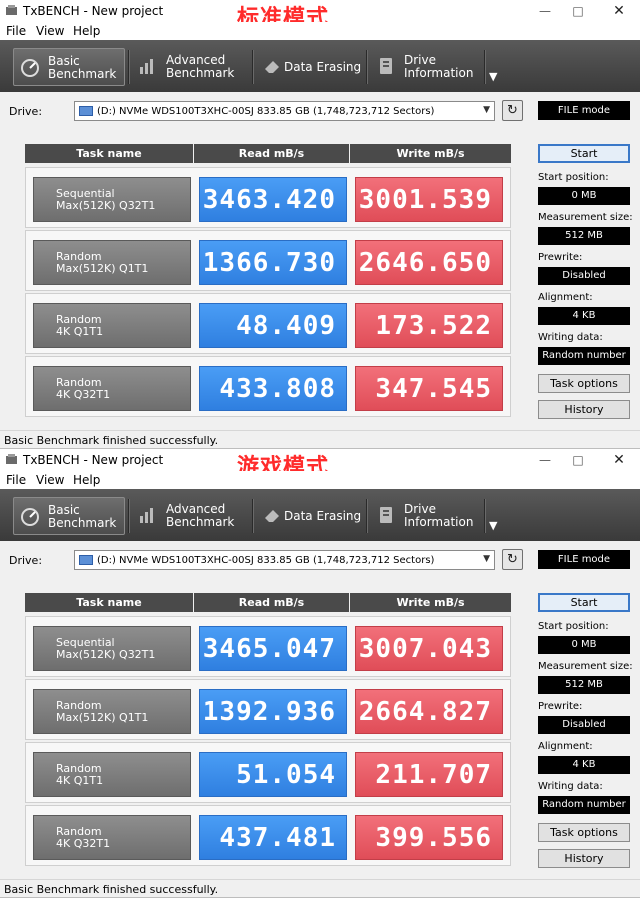 The width and height of the screenshot is (640, 898). What do you see at coordinates (570, 337) in the screenshot?
I see `writing-data-label: Writing data:` at bounding box center [570, 337].